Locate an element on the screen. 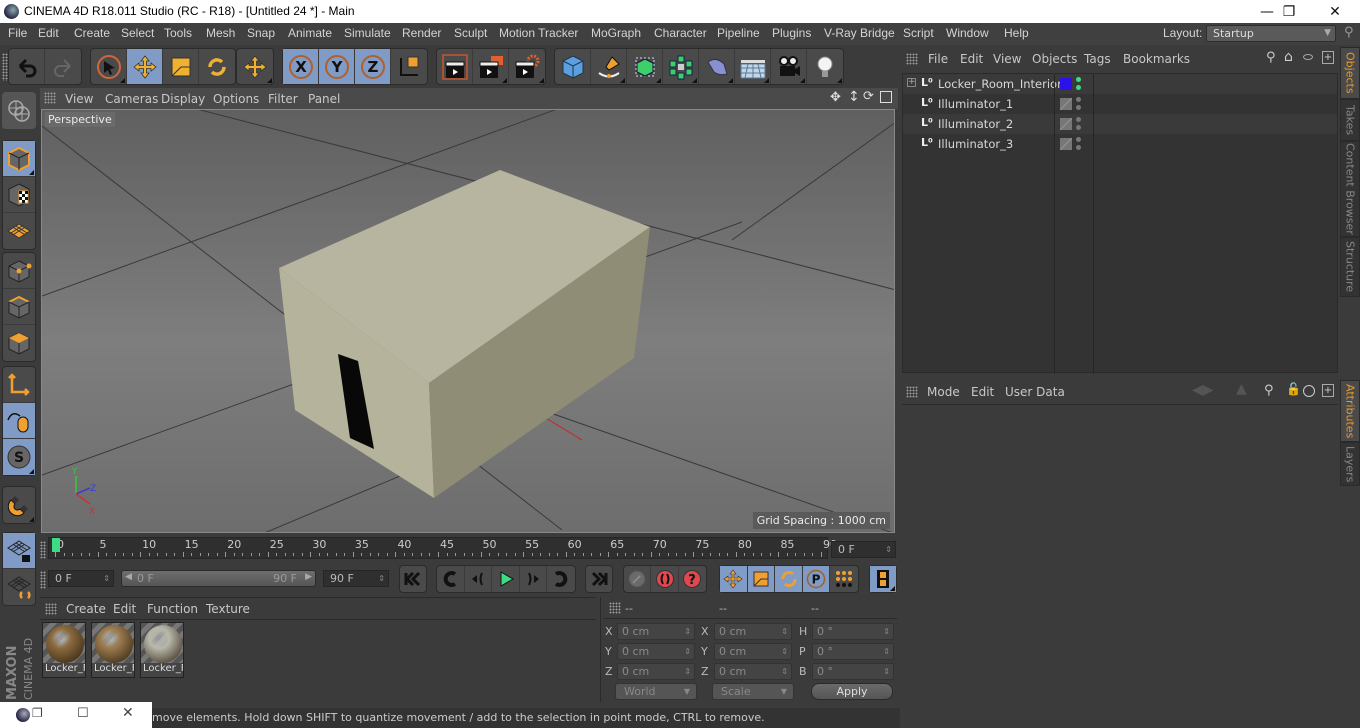 The height and width of the screenshot is (728, 1360). snap-button is located at coordinates (19, 505).